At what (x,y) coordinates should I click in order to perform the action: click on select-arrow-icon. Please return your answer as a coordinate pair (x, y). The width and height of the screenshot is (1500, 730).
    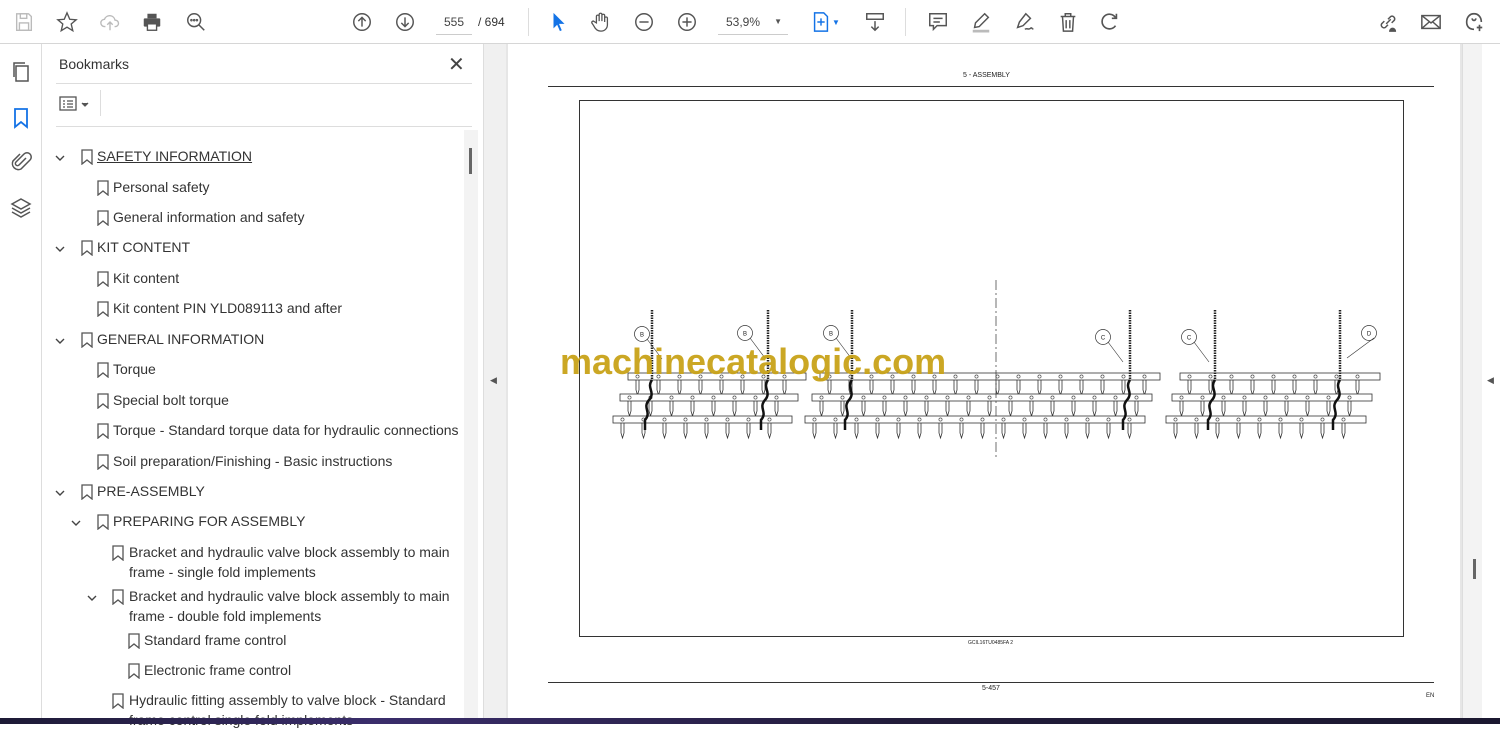
    Looking at the image, I should click on (559, 22).